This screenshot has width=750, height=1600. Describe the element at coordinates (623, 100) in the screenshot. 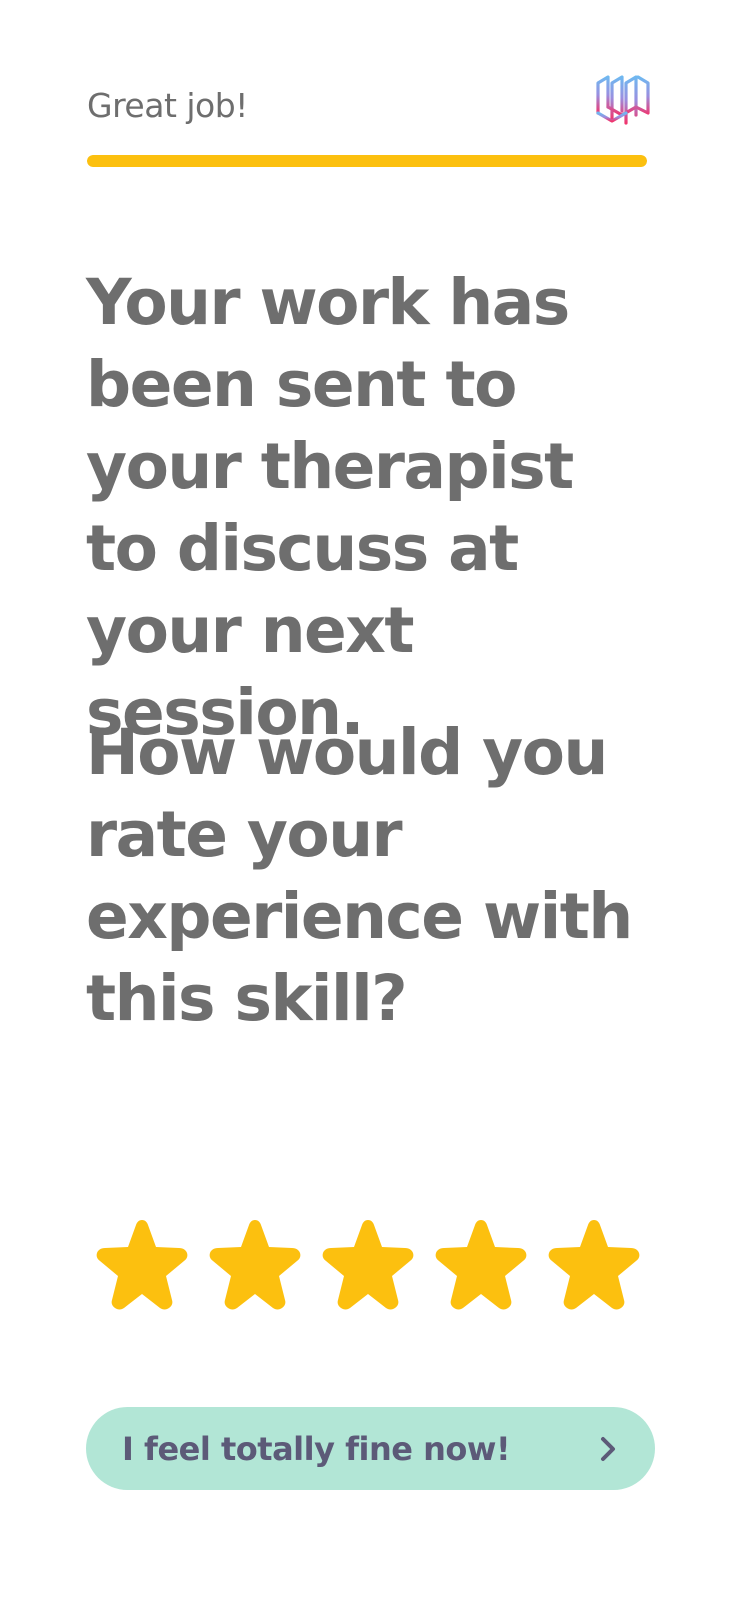

I see `brand-logo-icon` at that location.